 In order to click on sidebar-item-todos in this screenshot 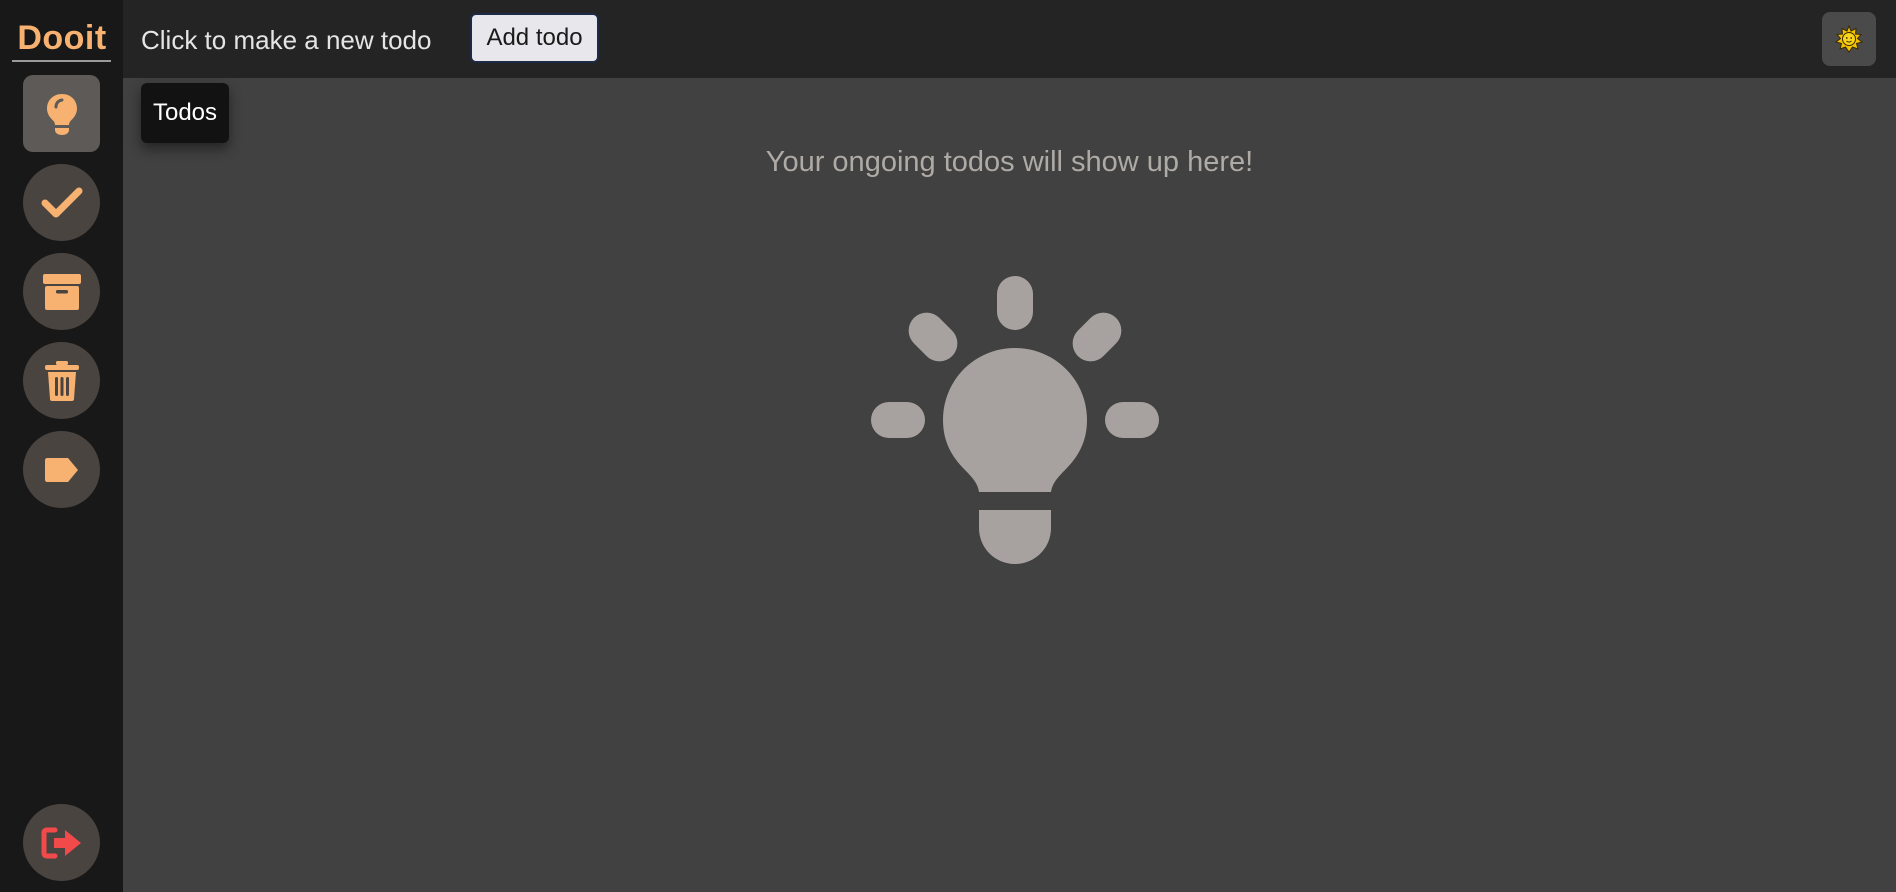, I will do `click(61, 113)`.